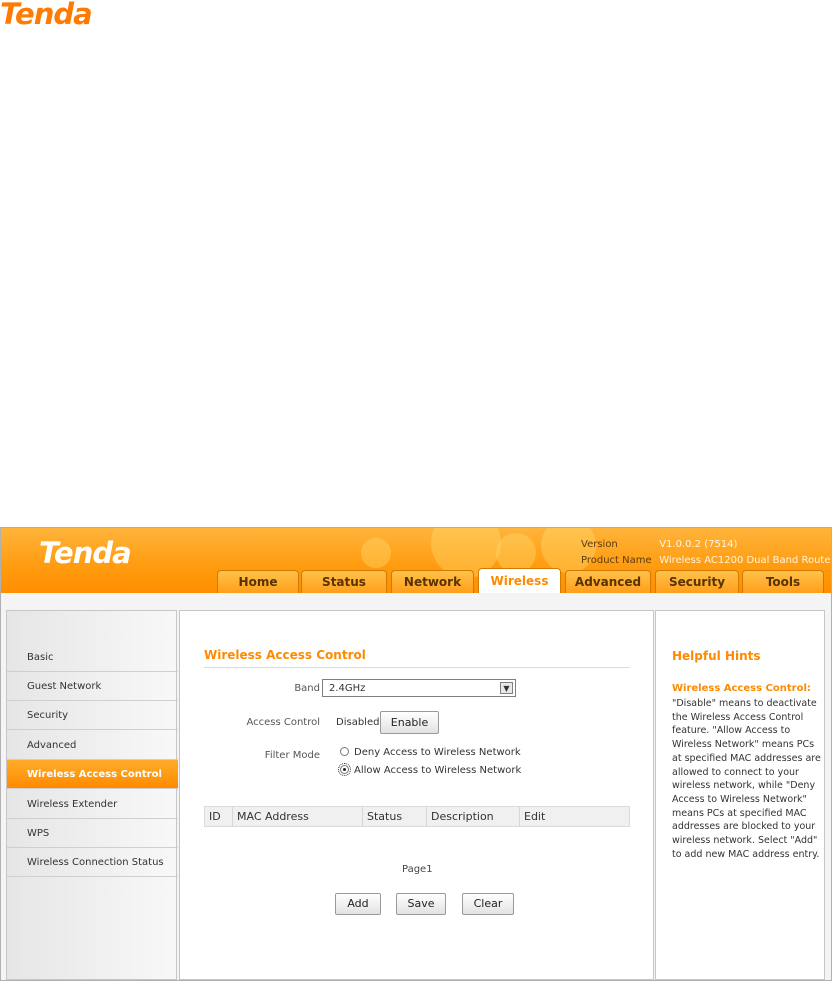  I want to click on sidebar-item-basic: Basic, so click(92, 657).